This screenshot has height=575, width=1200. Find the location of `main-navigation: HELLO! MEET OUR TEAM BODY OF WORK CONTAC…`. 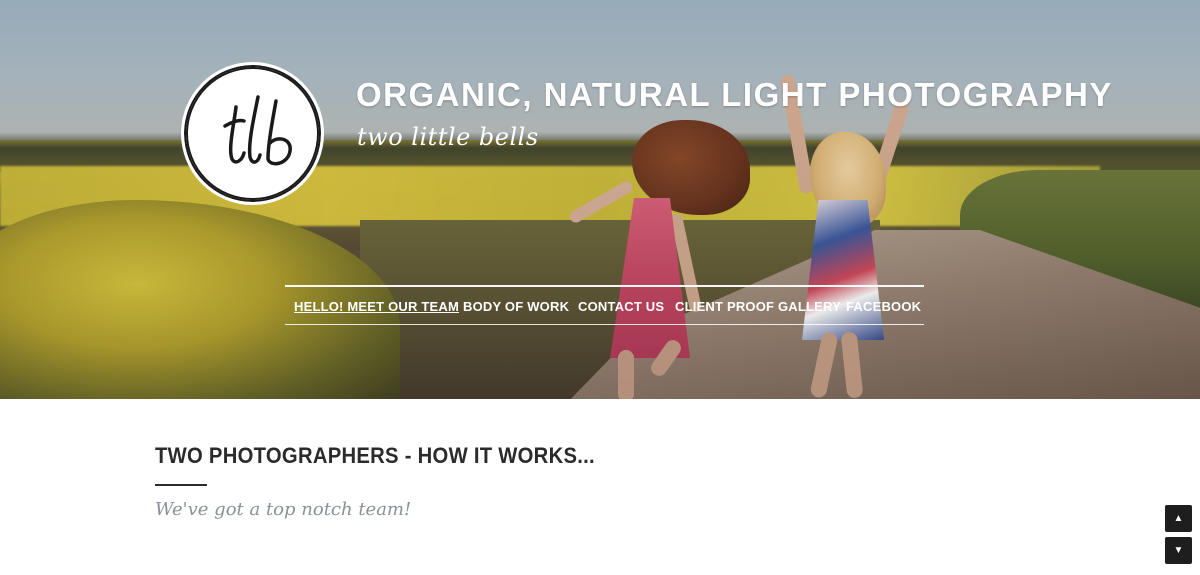

main-navigation: HELLO! MEET OUR TEAM BODY OF WORK CONTAC… is located at coordinates (604, 305).